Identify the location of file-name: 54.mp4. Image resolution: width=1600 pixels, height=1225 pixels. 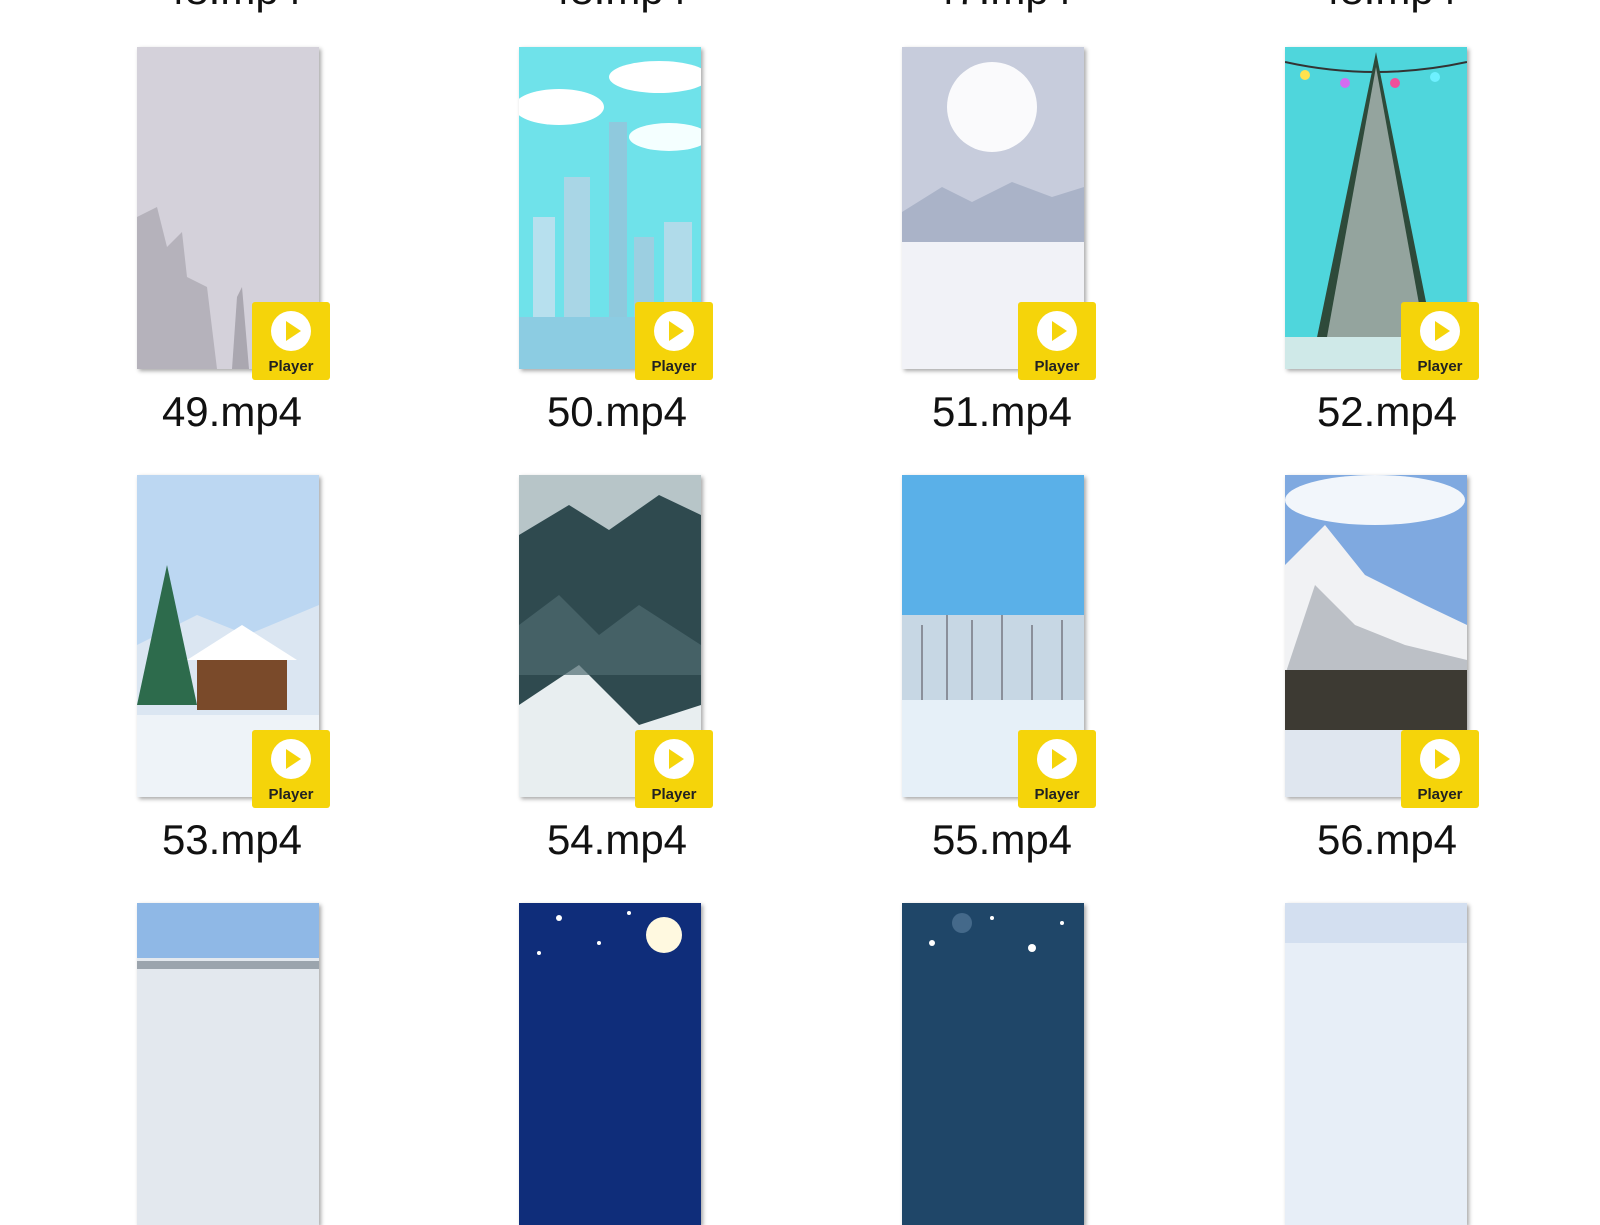
(617, 840).